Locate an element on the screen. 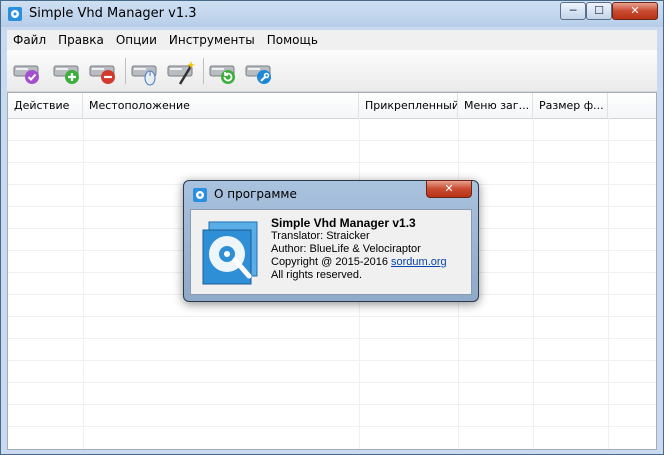 The image size is (664, 455). disk-logo-icon is located at coordinates (230, 253).